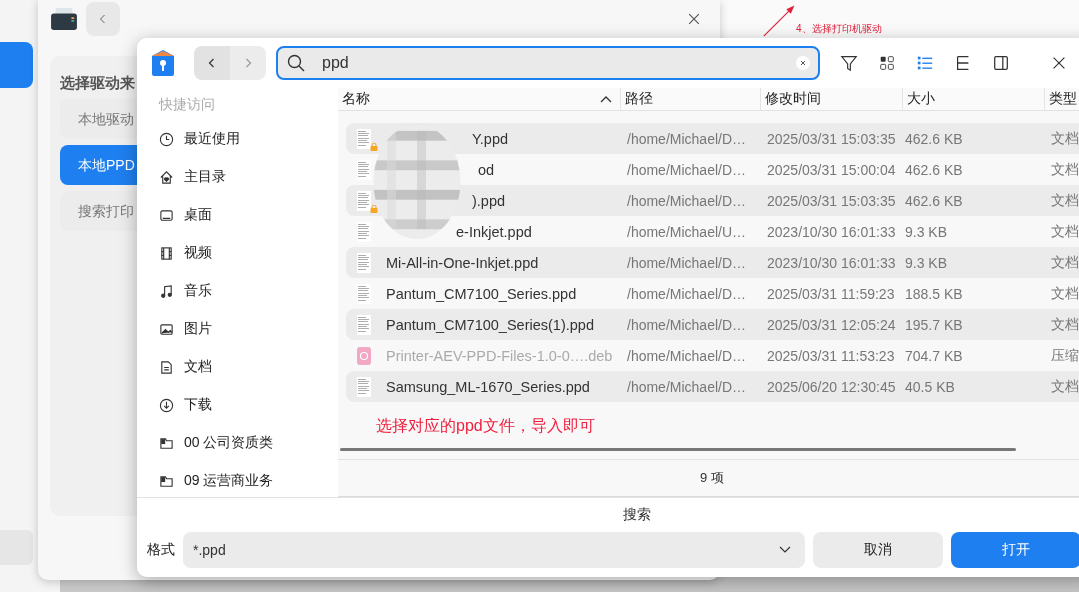  What do you see at coordinates (925, 63) in the screenshot?
I see `list-view-icon` at bounding box center [925, 63].